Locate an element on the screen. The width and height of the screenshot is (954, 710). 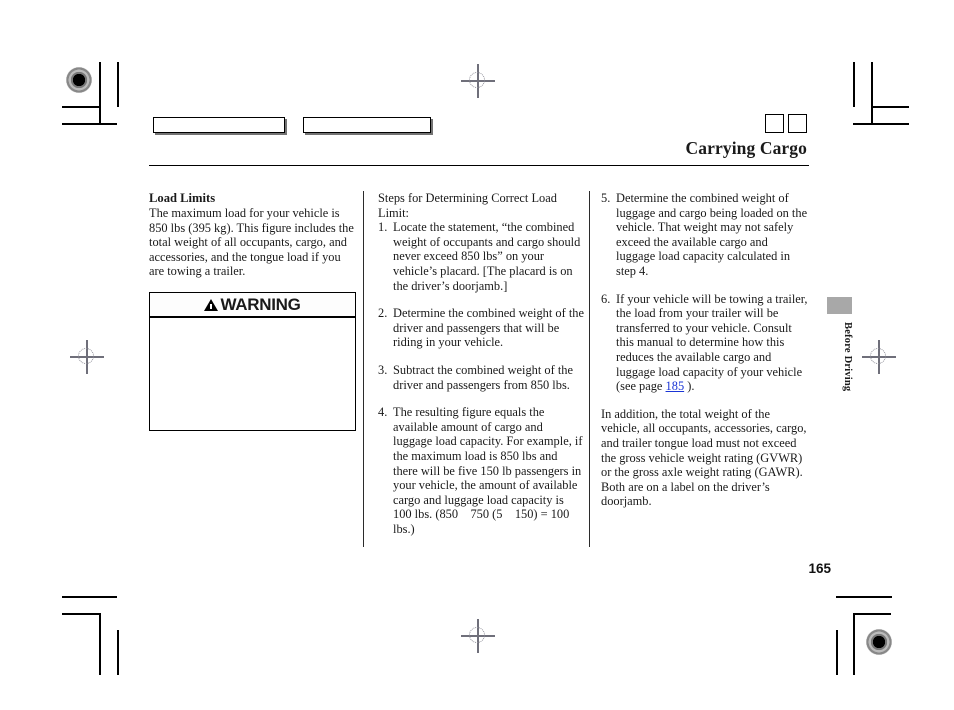
header-divider-rule is located at coordinates (479, 166).